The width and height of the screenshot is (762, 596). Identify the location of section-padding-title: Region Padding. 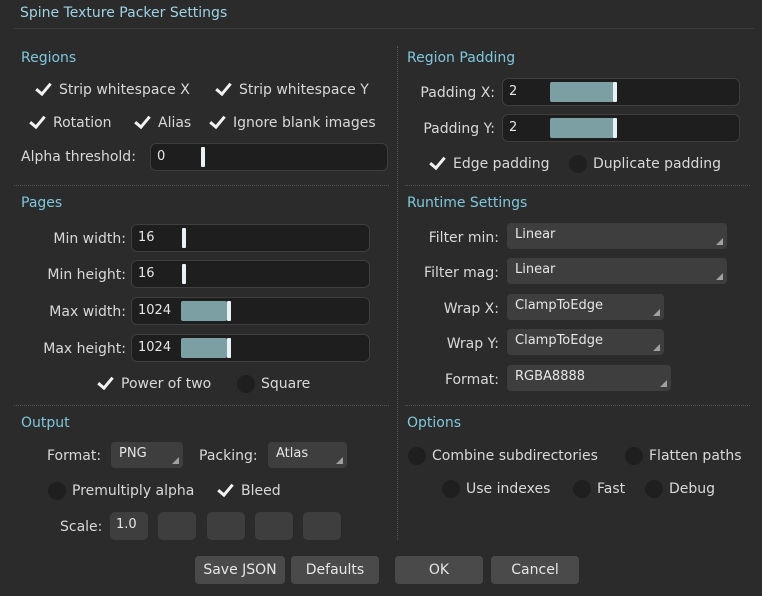
(461, 58).